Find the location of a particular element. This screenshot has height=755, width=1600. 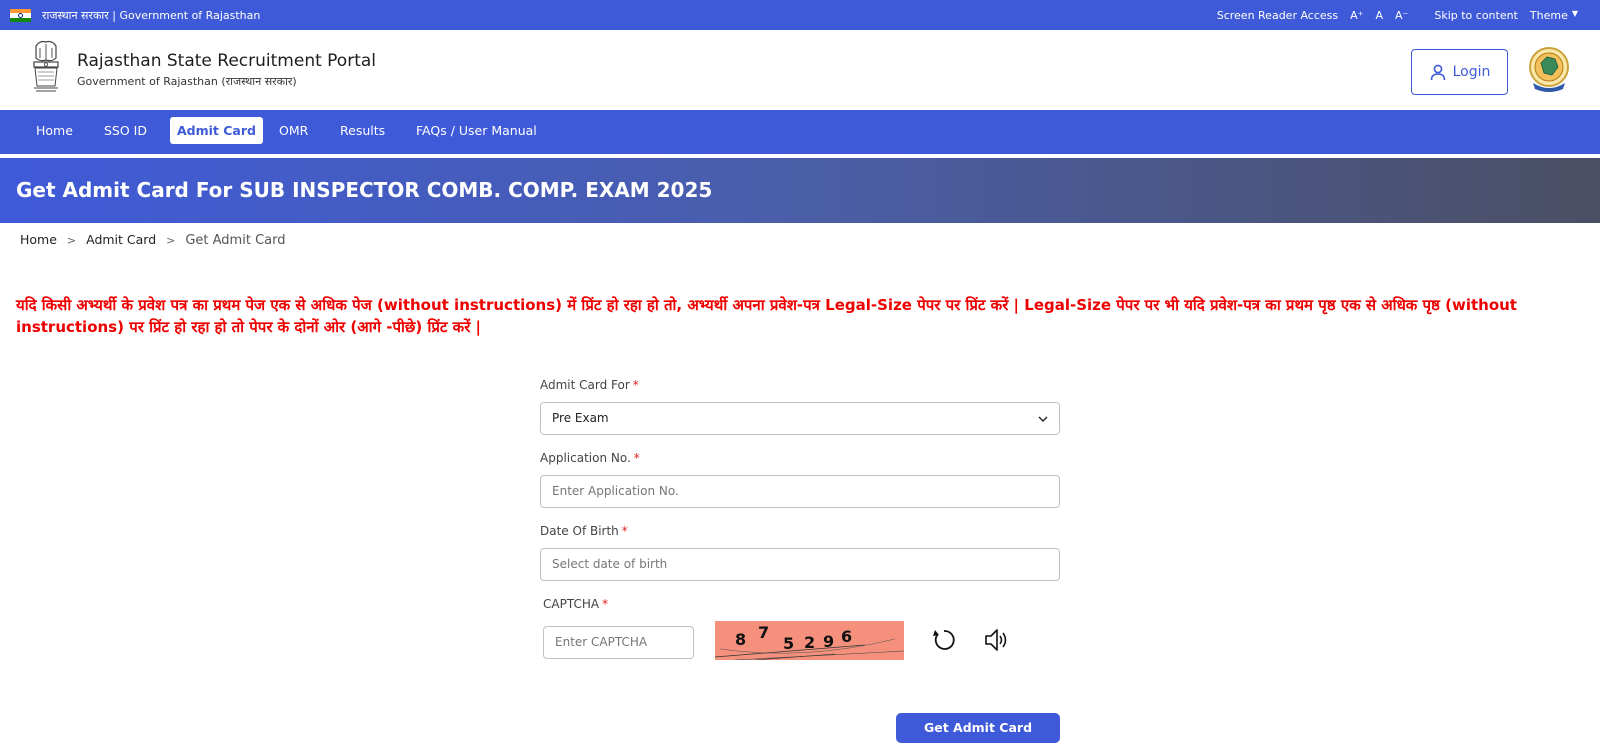

admit-for-value: Pre Exam is located at coordinates (580, 418).